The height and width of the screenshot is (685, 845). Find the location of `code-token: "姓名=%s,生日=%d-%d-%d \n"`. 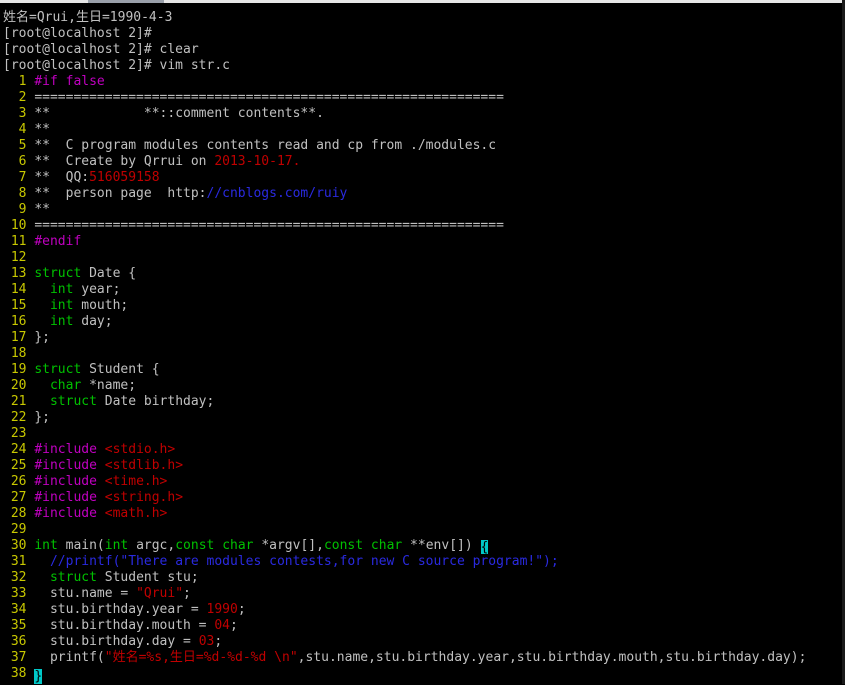

code-token: "姓名=%s,生日=%d-%d-%d \n" is located at coordinates (201, 657).